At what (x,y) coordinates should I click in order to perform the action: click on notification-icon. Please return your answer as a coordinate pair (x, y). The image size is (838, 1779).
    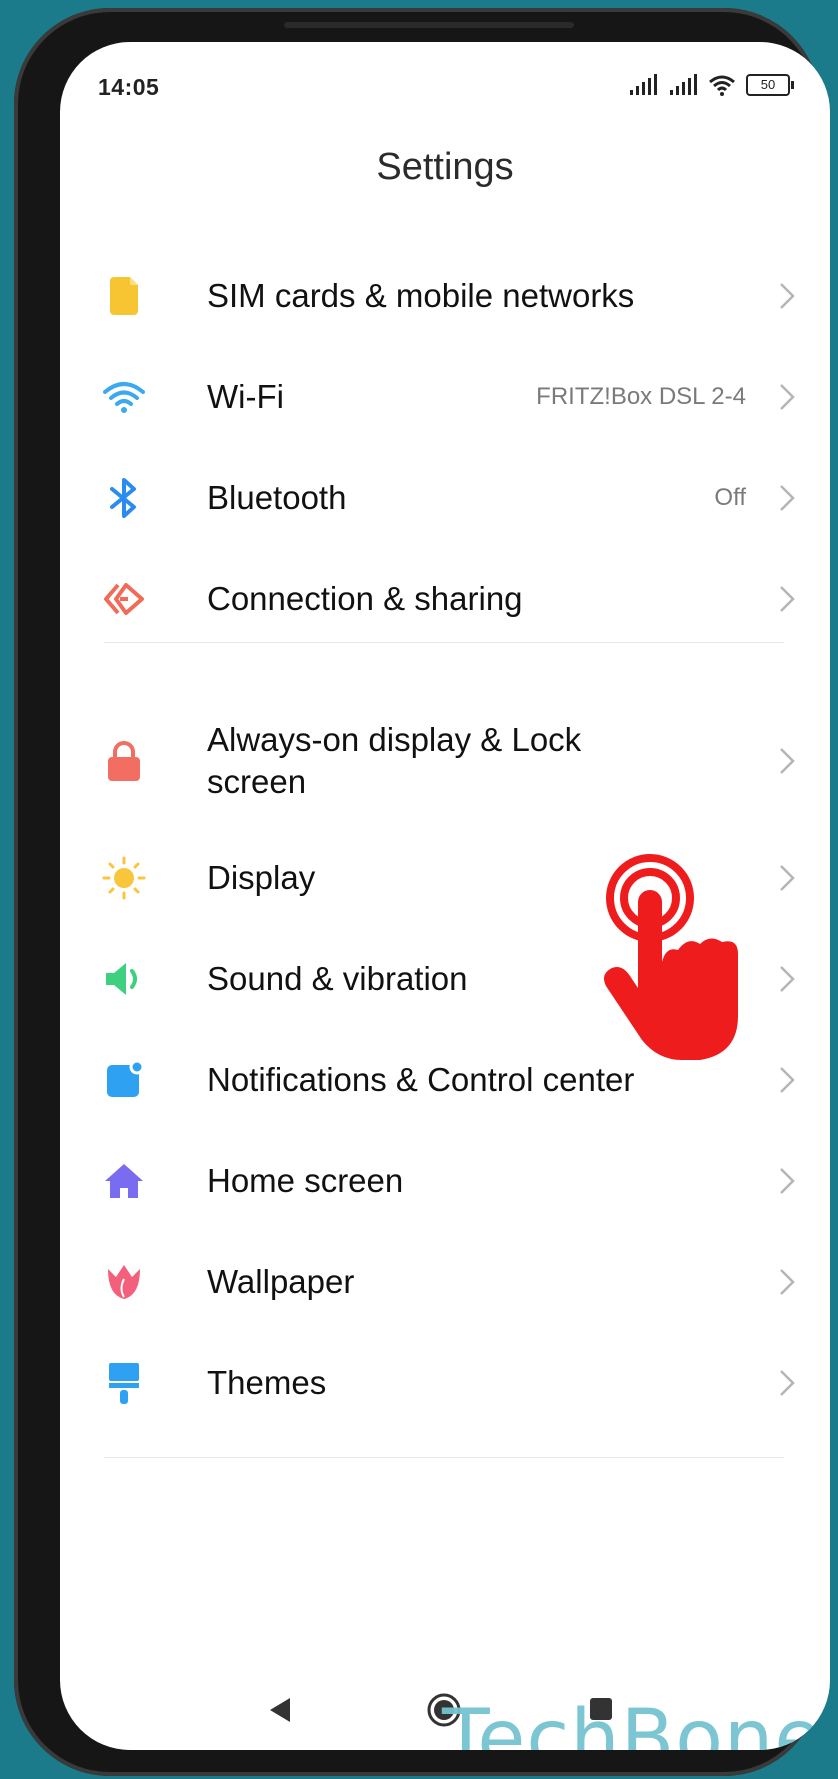
    Looking at the image, I should click on (124, 1080).